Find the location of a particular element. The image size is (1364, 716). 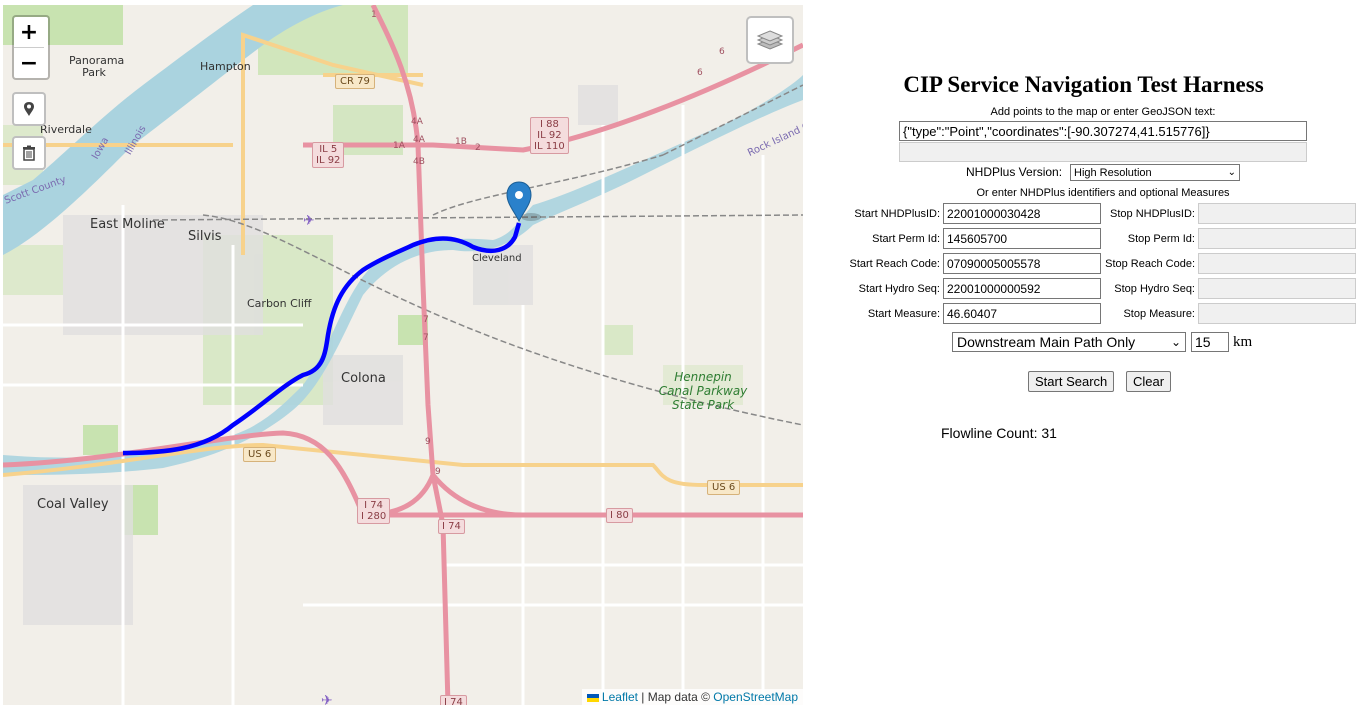

map-attribution: Leaflet | Map data © OpenStreetMap is located at coordinates (692, 697).